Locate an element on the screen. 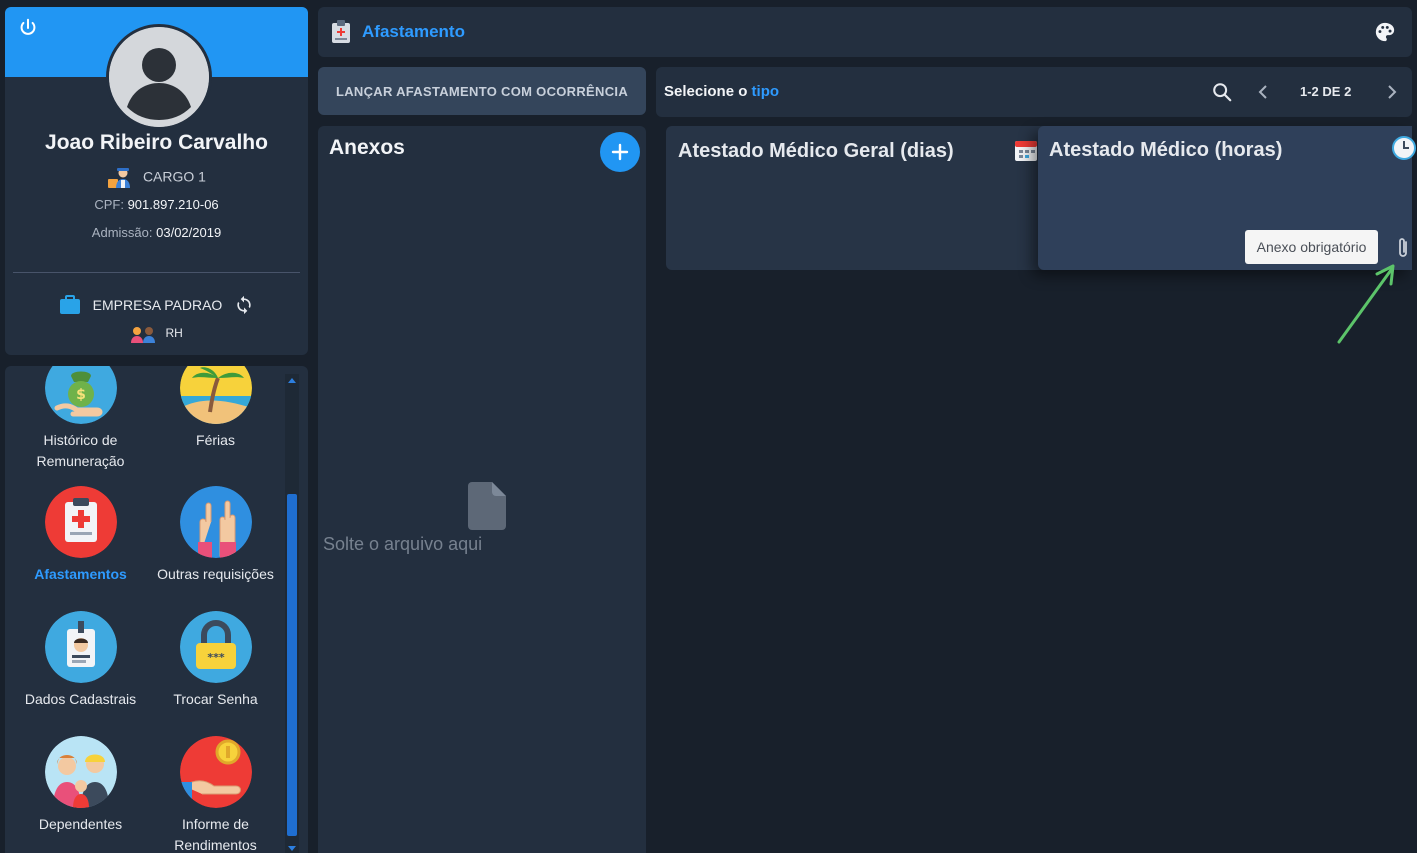 Image resolution: width=1417 pixels, height=853 pixels. menu-label: Histórico de Remuneração is located at coordinates (80, 450).